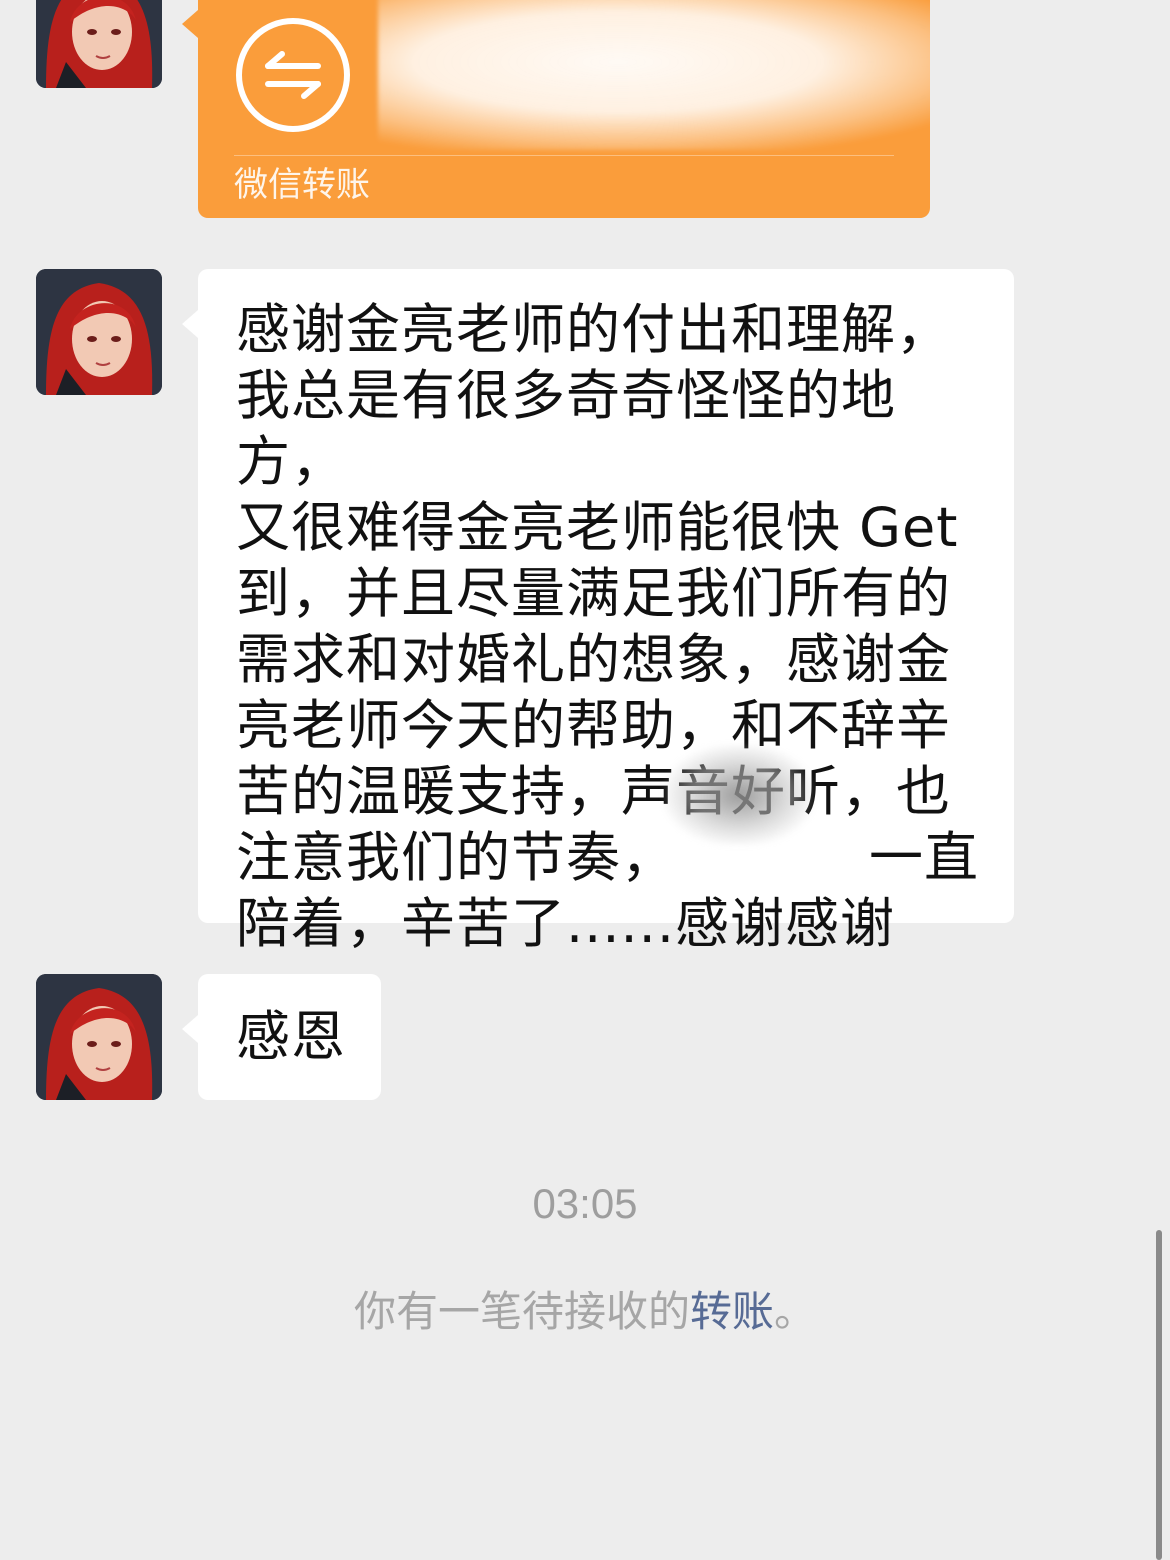  Describe the element at coordinates (1159, 1395) in the screenshot. I see `scrollbar` at that location.